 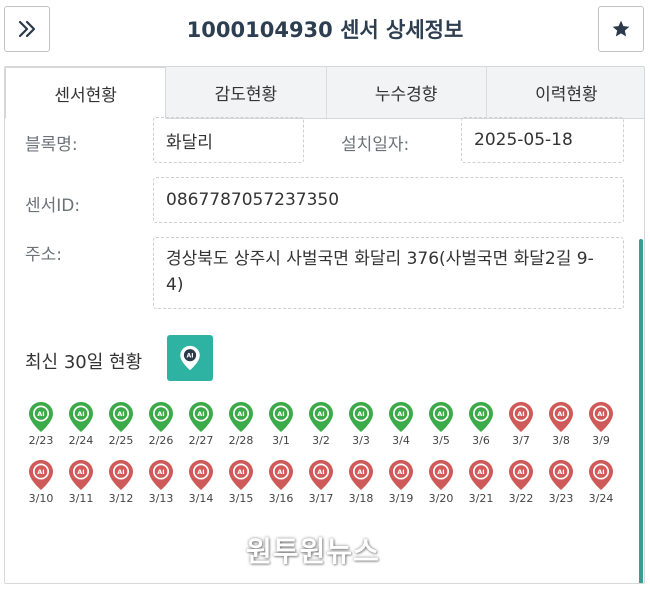 I want to click on day-status-item: AI 3/1, so click(x=281, y=424).